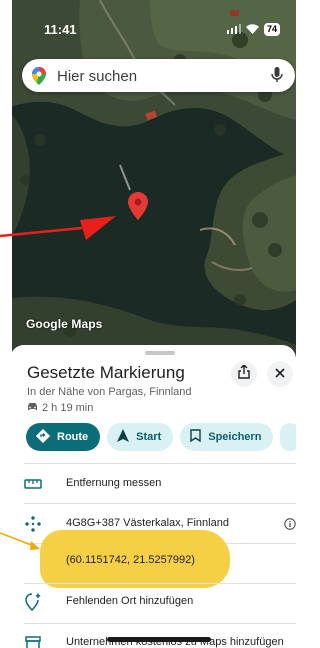 The height and width of the screenshot is (648, 320). What do you see at coordinates (130, 560) in the screenshot?
I see `coordinates-text: (60.1151742, 21.5257992)` at bounding box center [130, 560].